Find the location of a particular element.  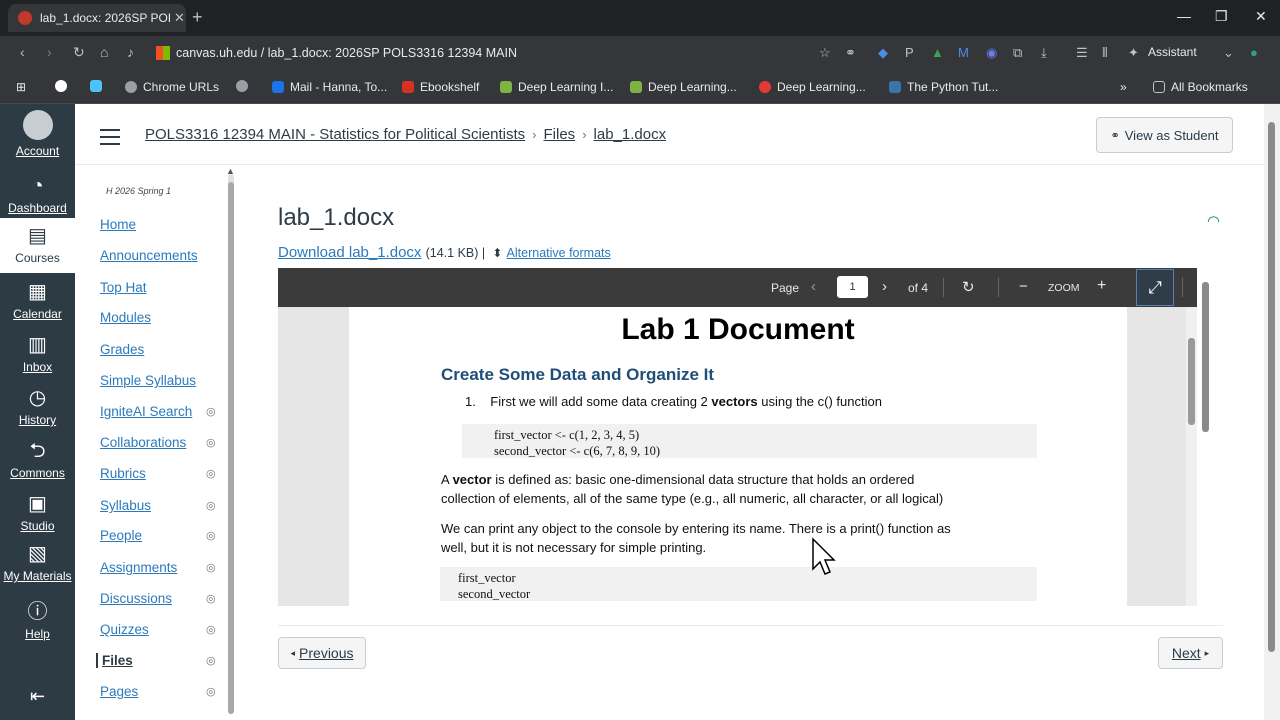

pocket-icon: P is located at coordinates (909, 52).